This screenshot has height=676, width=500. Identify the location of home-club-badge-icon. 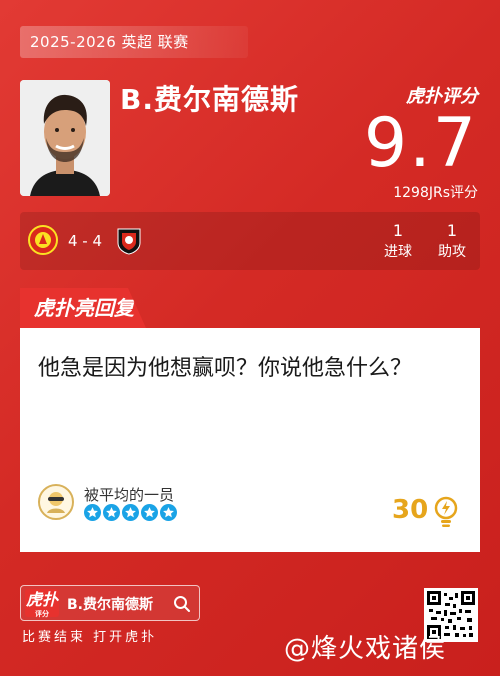
(43, 240).